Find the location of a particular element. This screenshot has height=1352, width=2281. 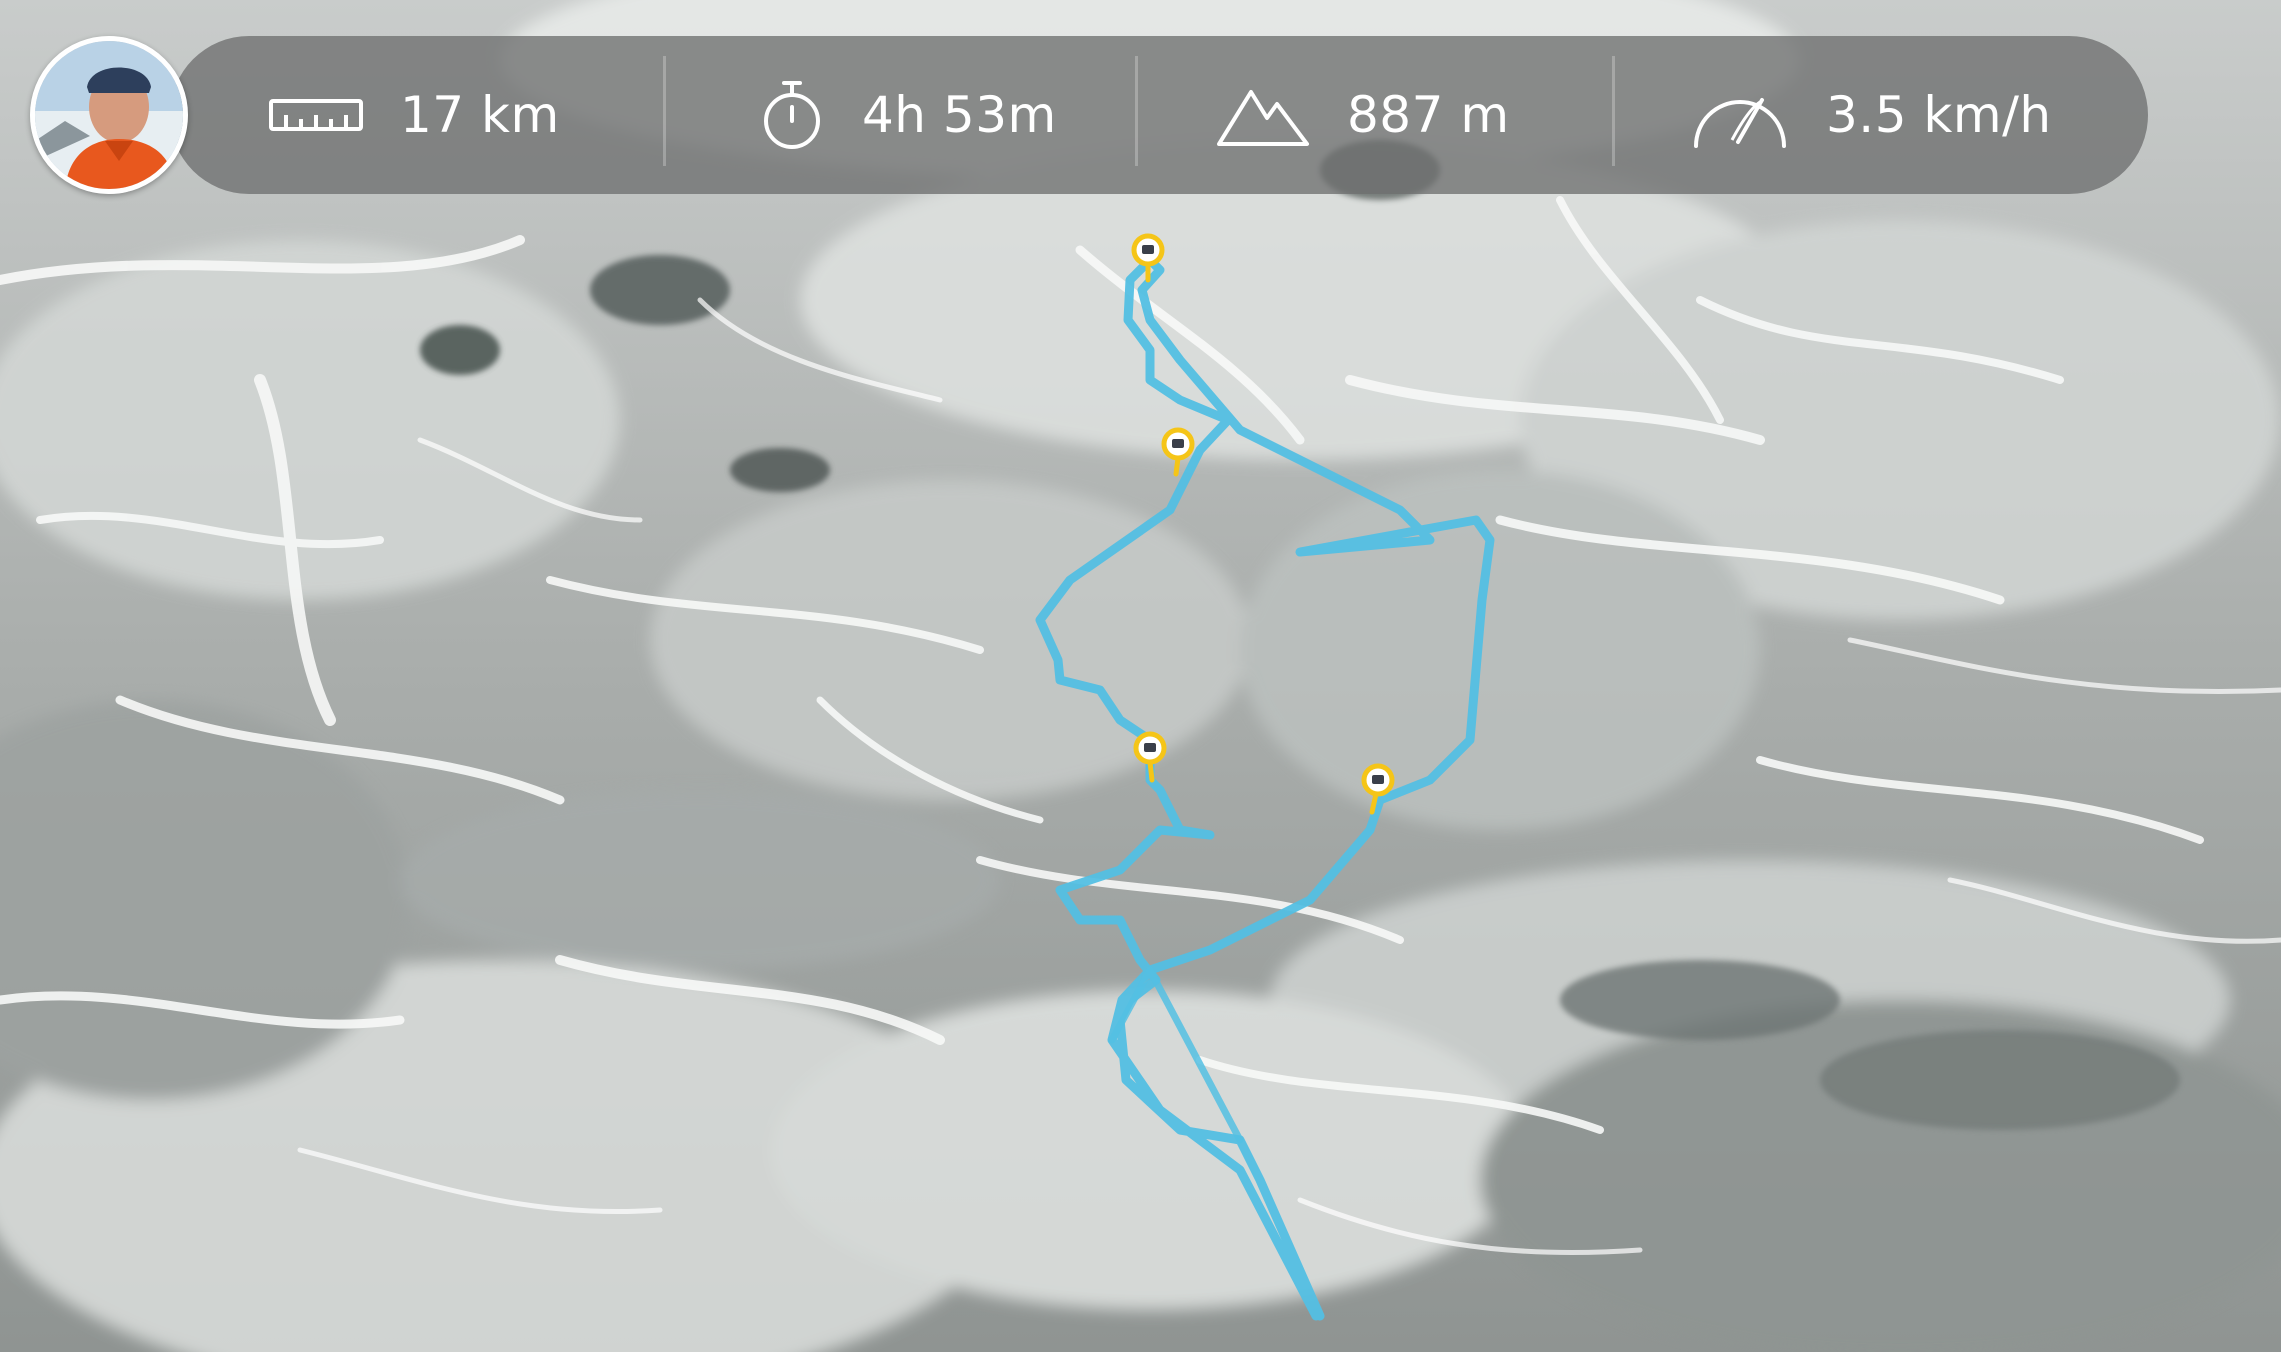

duration-stat: 4h 53m is located at coordinates (907, 115).